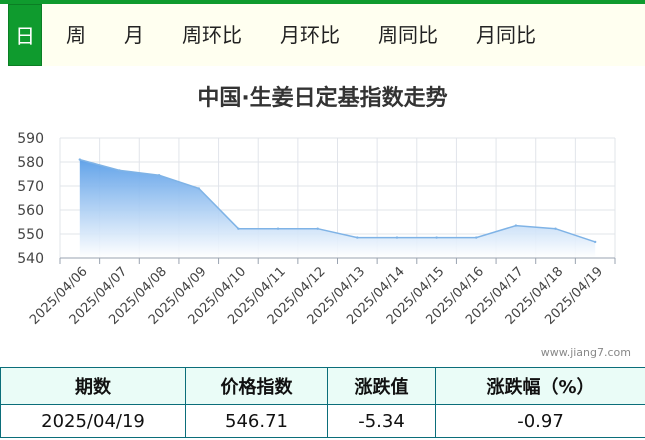 The image size is (645, 440). Describe the element at coordinates (212, 35) in the screenshot. I see `tab-week-on-week: 周环比` at that location.